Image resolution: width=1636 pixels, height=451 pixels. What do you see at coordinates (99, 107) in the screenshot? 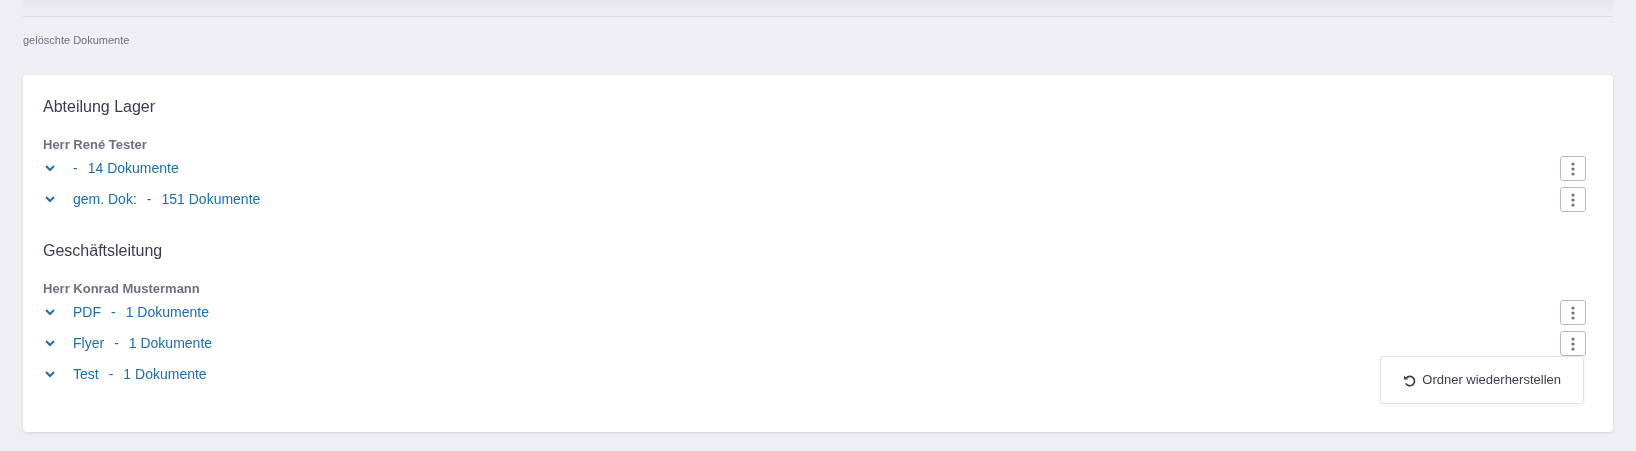
I see `section-heading: Abteilung Lager` at bounding box center [99, 107].